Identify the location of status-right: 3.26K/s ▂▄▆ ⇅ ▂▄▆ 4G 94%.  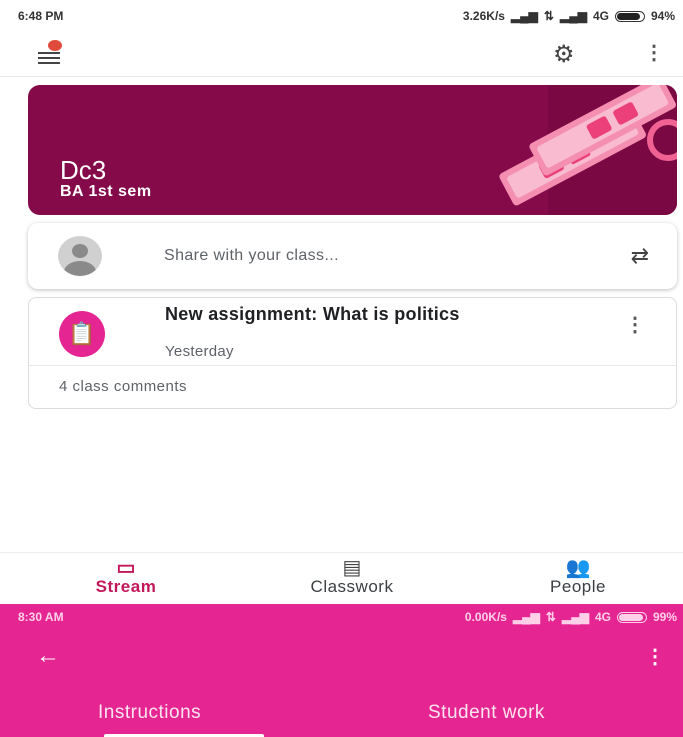
(569, 16).